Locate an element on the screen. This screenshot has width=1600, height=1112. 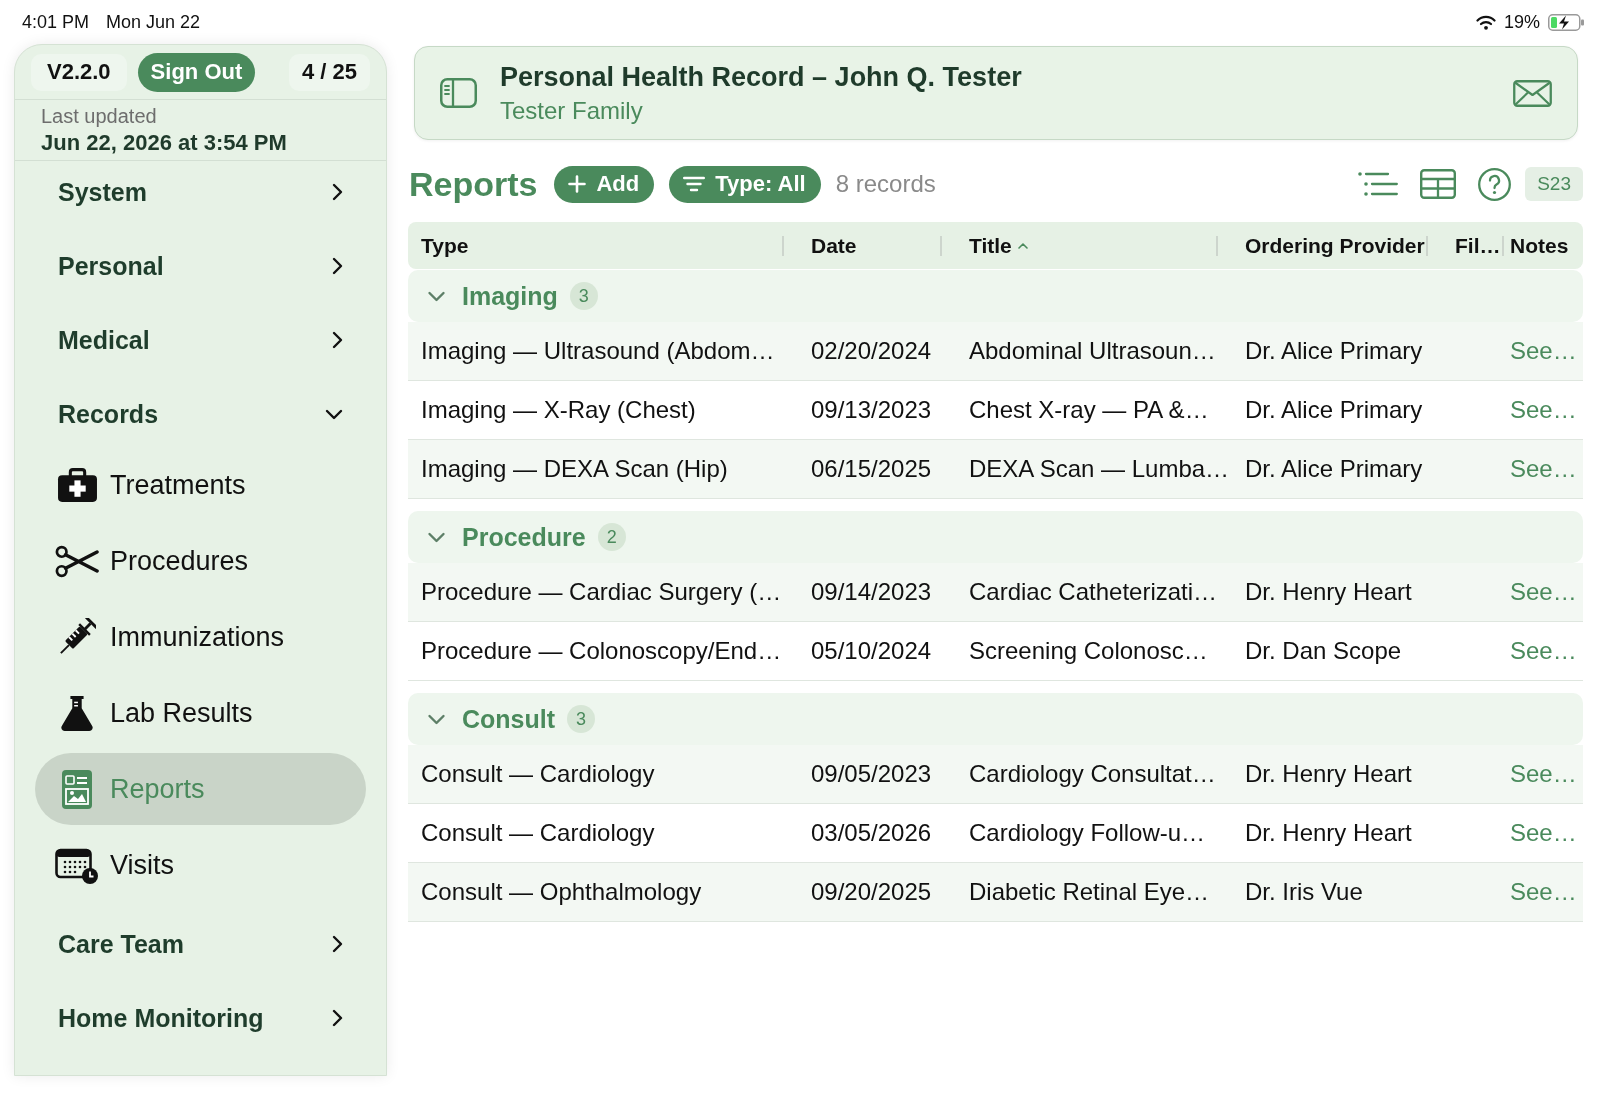
group-header: Imaging 3 is located at coordinates (995, 296).